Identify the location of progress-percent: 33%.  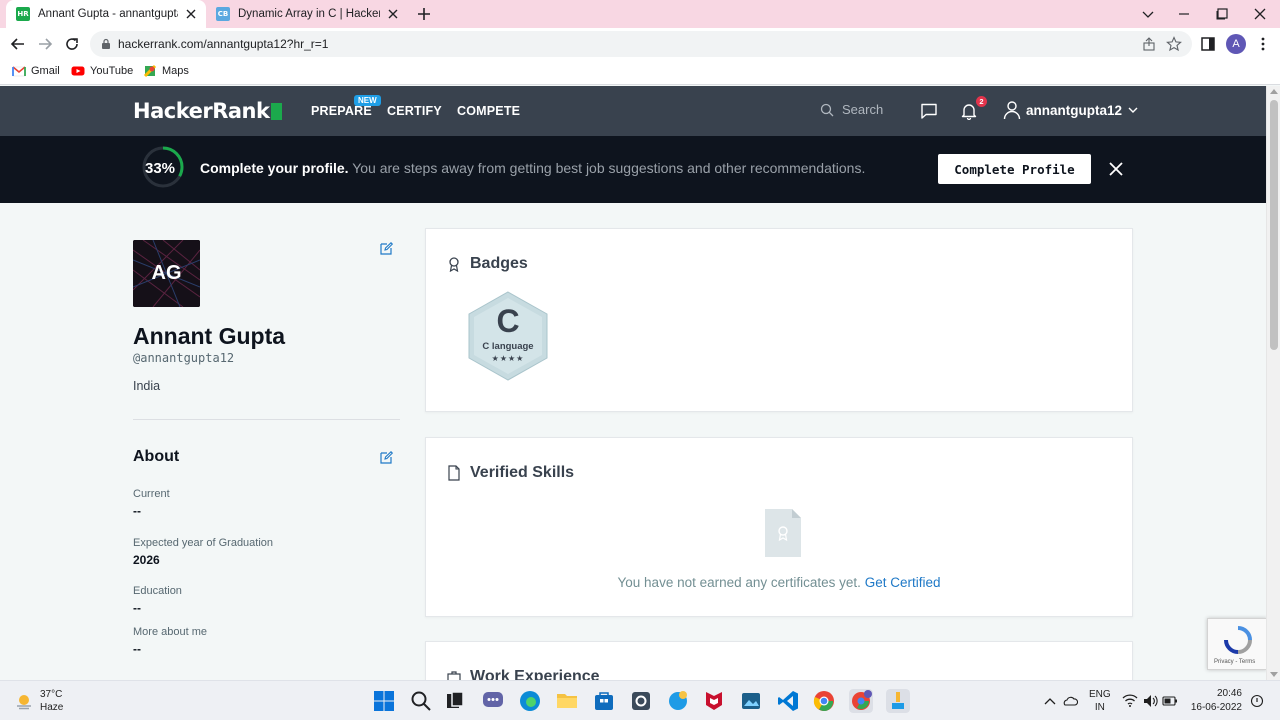
(160, 168).